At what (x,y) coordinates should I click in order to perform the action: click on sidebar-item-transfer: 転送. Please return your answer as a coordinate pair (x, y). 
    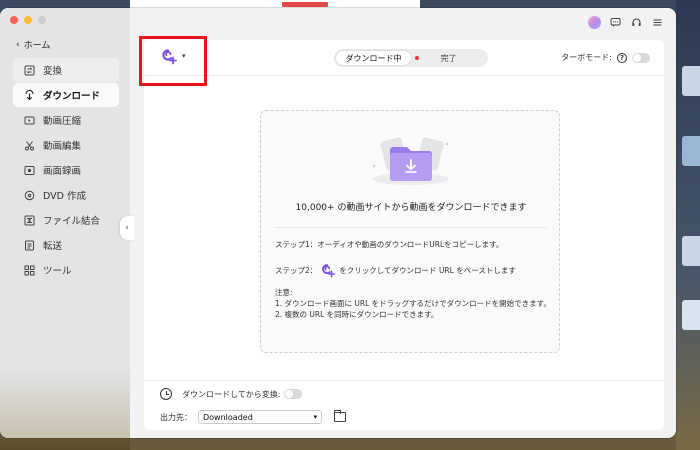
    Looking at the image, I should click on (66, 245).